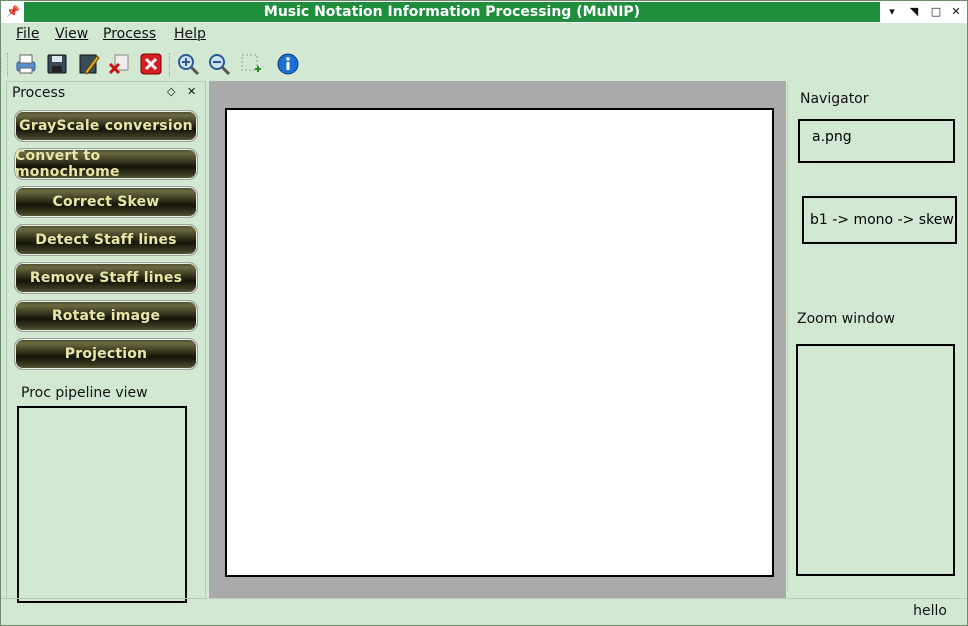 The width and height of the screenshot is (968, 626). I want to click on navigator-file-box: a.png, so click(876, 141).